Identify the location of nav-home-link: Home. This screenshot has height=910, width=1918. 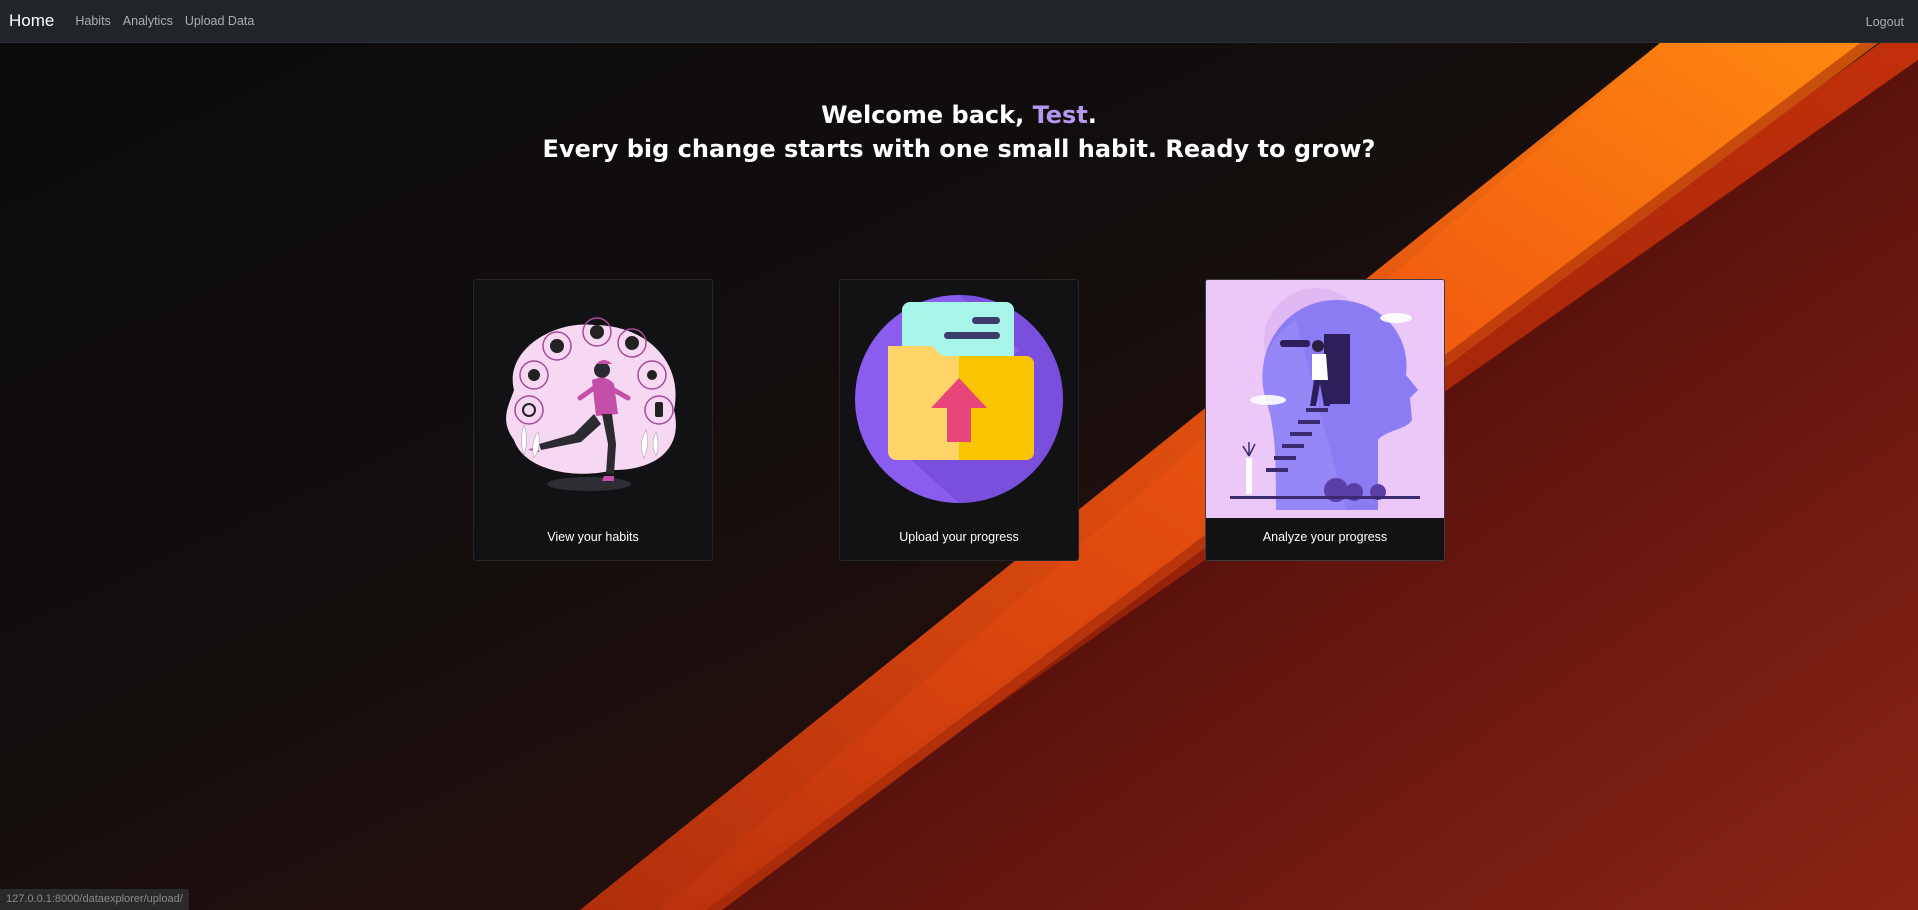
(31, 21).